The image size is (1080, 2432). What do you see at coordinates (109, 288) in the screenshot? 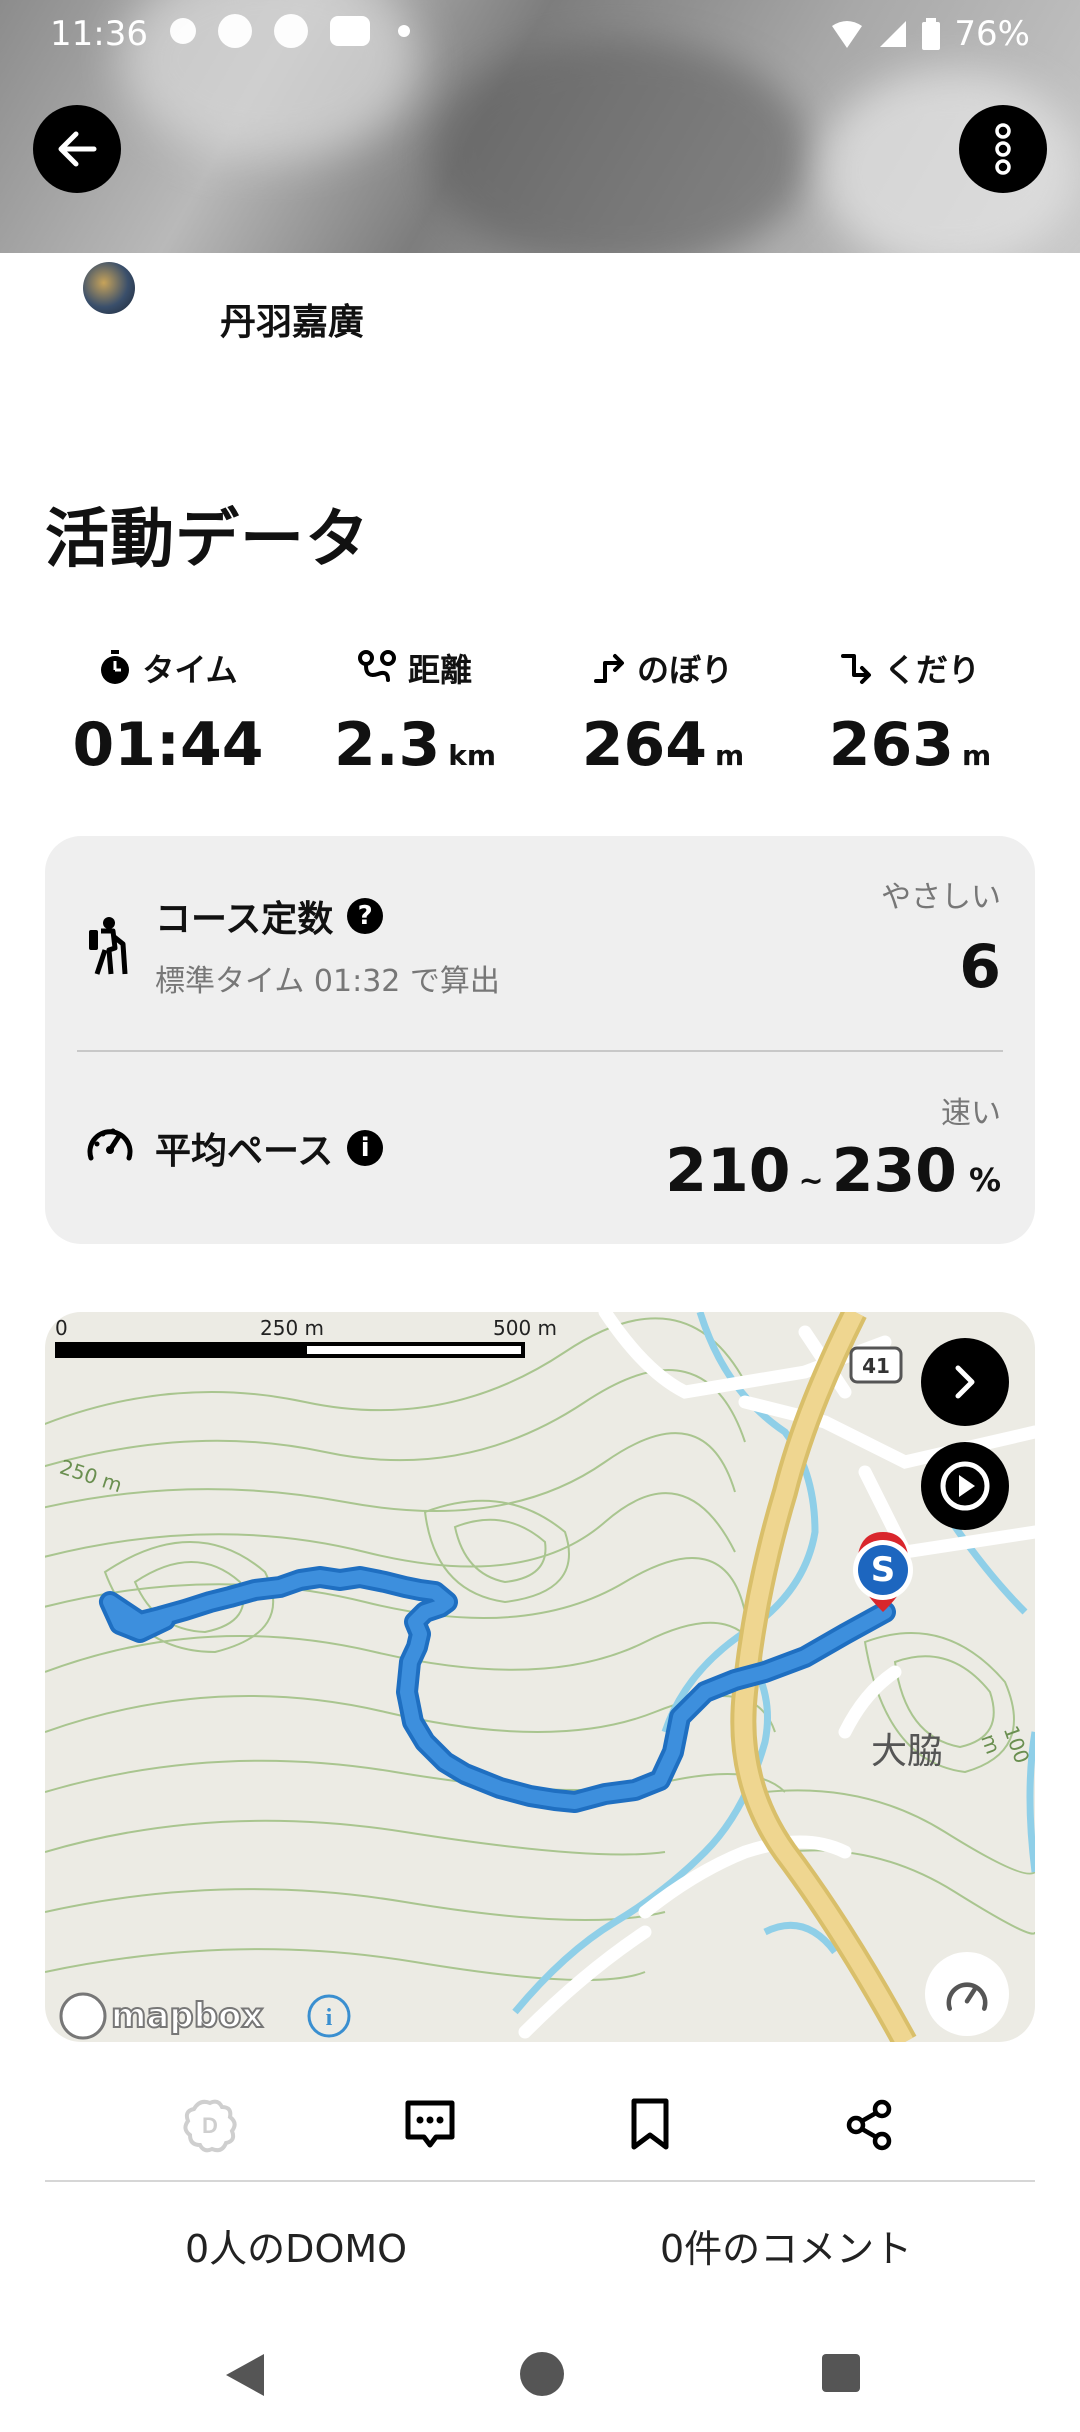
I see `avatar` at bounding box center [109, 288].